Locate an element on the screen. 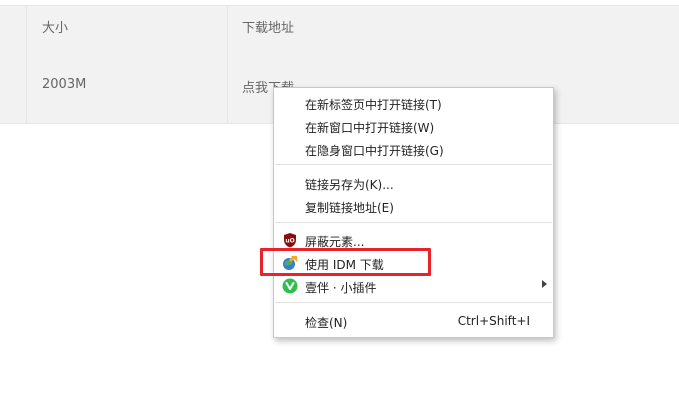 This screenshot has height=401, width=679. menu-item-open-new-tab: 在新标签页中打开链接(T) is located at coordinates (413, 103).